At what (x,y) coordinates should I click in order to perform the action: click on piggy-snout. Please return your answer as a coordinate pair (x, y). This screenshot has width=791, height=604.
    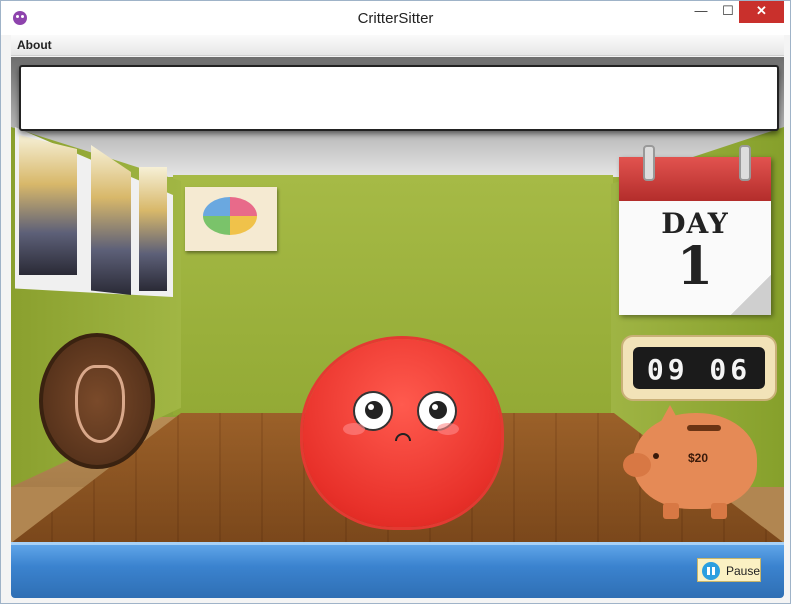
    Looking at the image, I should click on (637, 465).